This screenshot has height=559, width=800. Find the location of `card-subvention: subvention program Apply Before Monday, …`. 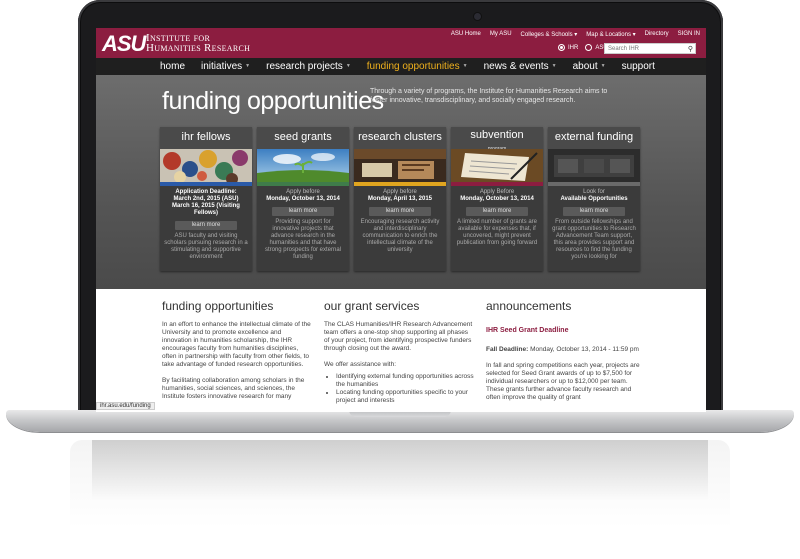

card-subvention: subvention program Apply Before Monday, … is located at coordinates (497, 199).